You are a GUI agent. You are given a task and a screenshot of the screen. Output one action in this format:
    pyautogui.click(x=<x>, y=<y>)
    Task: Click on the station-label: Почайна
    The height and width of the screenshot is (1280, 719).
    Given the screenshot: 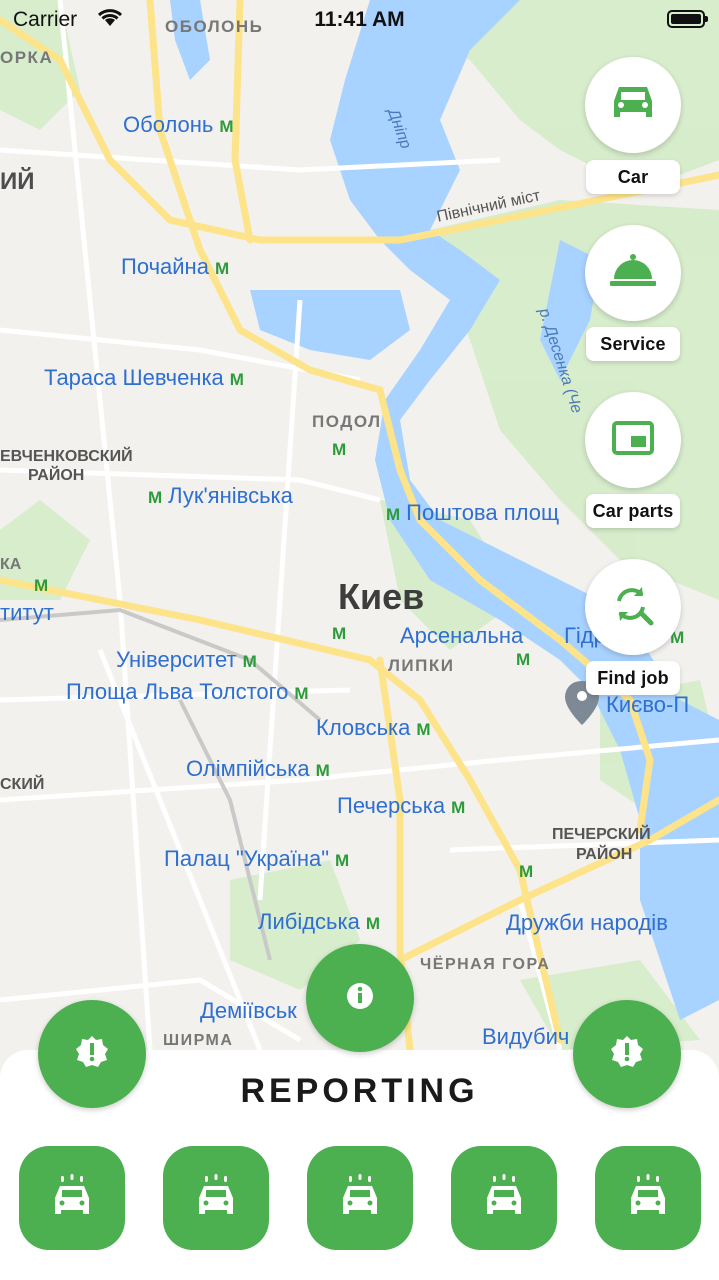 What is the action you would take?
    pyautogui.click(x=165, y=266)
    